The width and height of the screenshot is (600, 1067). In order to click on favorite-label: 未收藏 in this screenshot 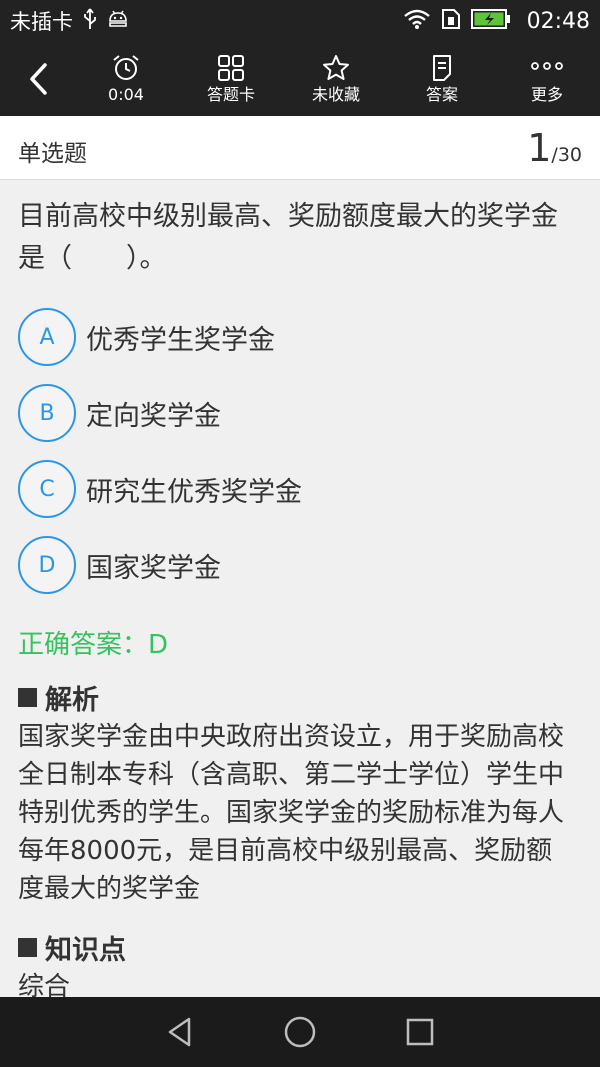, I will do `click(335, 94)`.